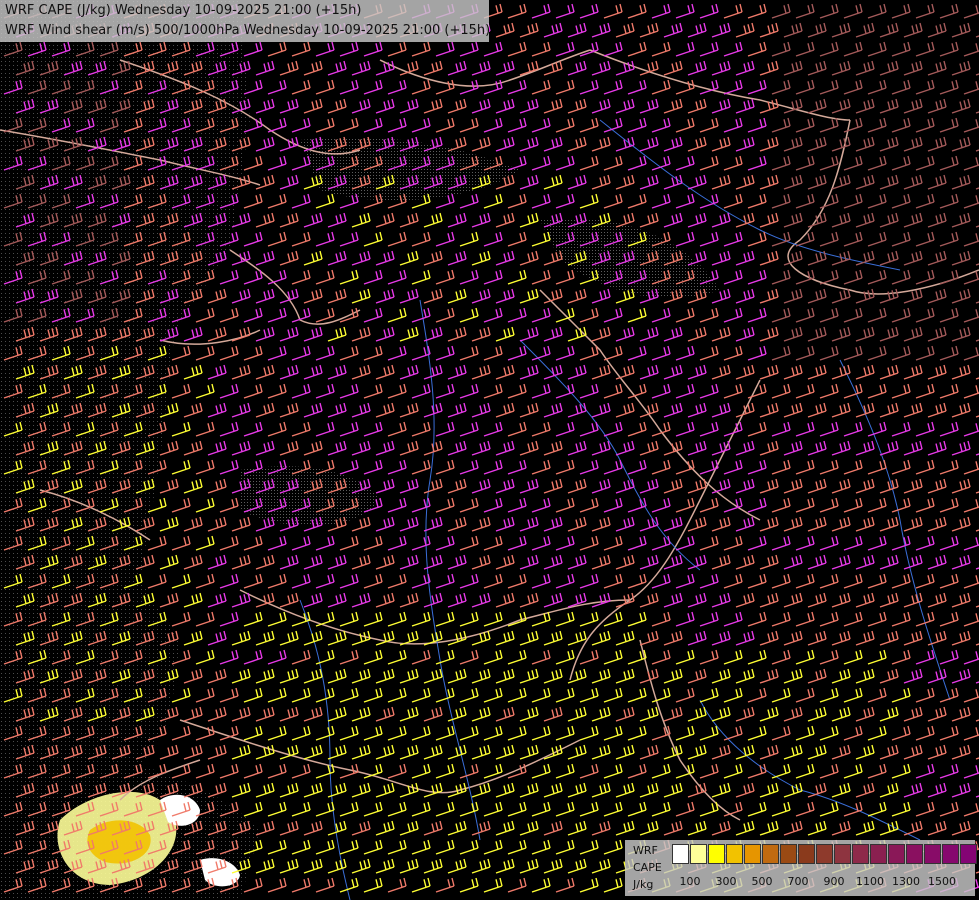 The height and width of the screenshot is (900, 979). What do you see at coordinates (647, 867) in the screenshot?
I see `legend-label-cape: CAPE` at bounding box center [647, 867].